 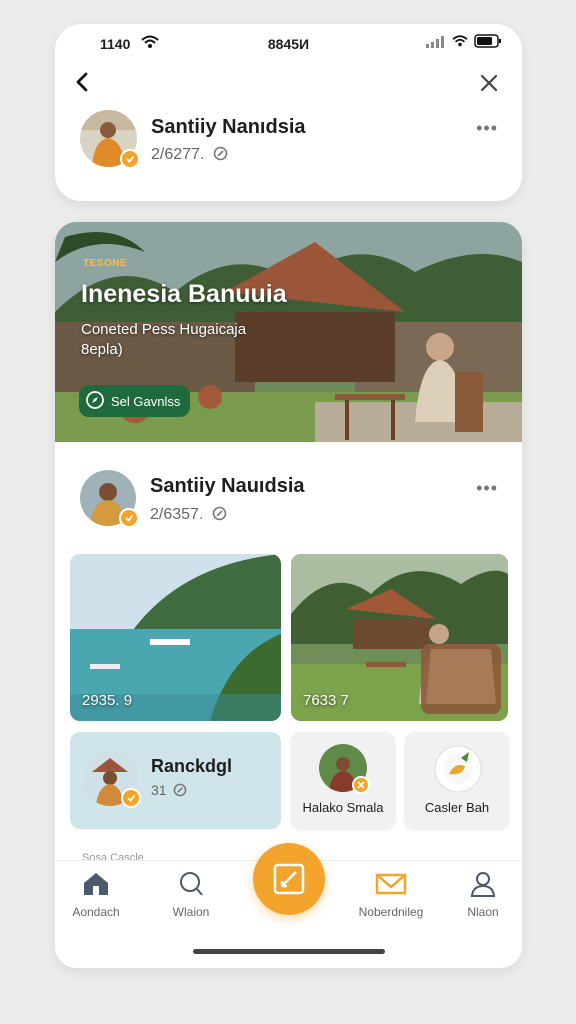 What do you see at coordinates (487, 488) in the screenshot?
I see `post-more-options-icon: •••` at bounding box center [487, 488].